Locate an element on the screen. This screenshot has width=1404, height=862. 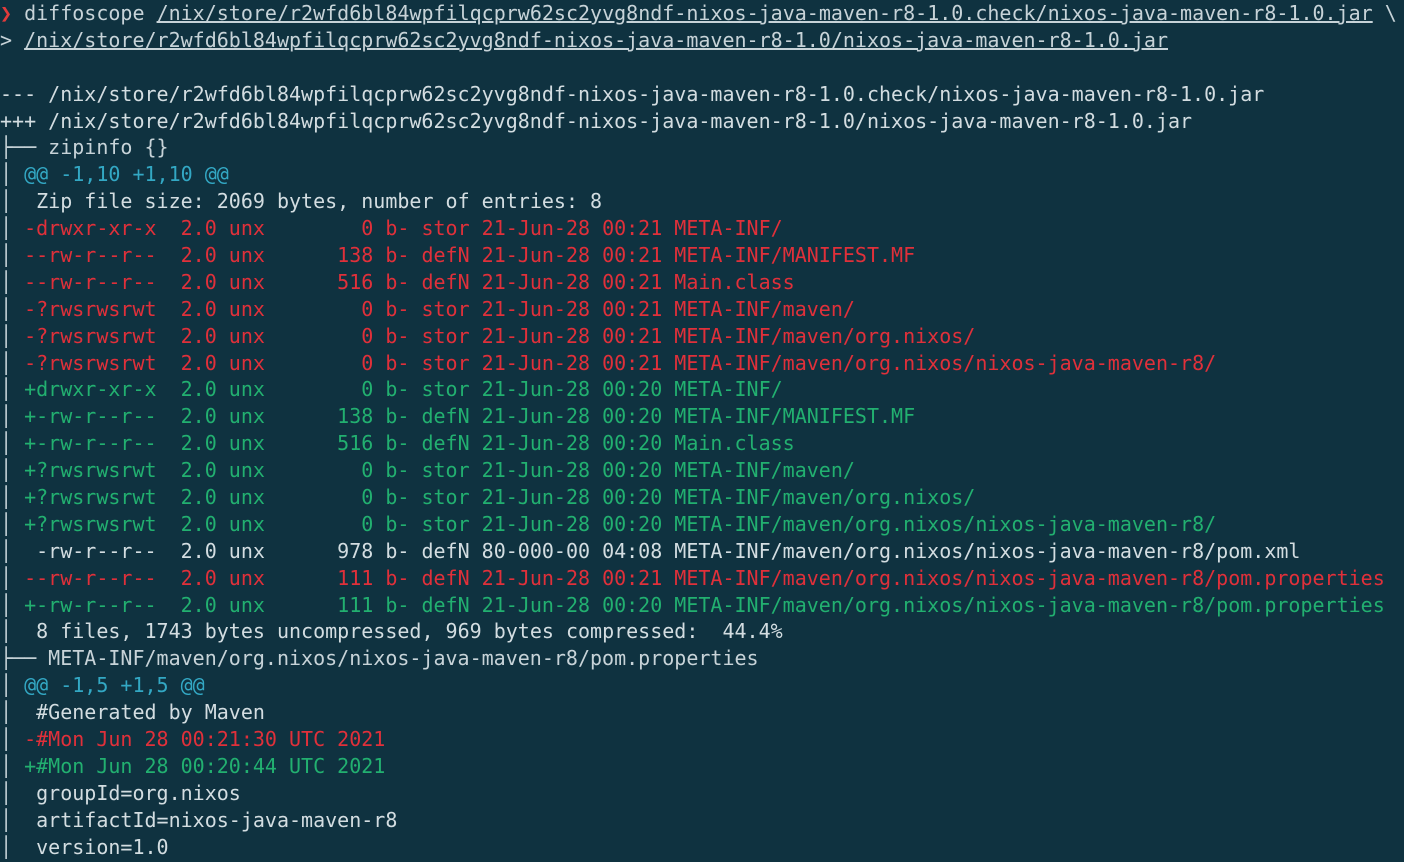
diff-line-text: +#Mon Jun 28 00:20:44 UTC 2021 is located at coordinates (205, 765).